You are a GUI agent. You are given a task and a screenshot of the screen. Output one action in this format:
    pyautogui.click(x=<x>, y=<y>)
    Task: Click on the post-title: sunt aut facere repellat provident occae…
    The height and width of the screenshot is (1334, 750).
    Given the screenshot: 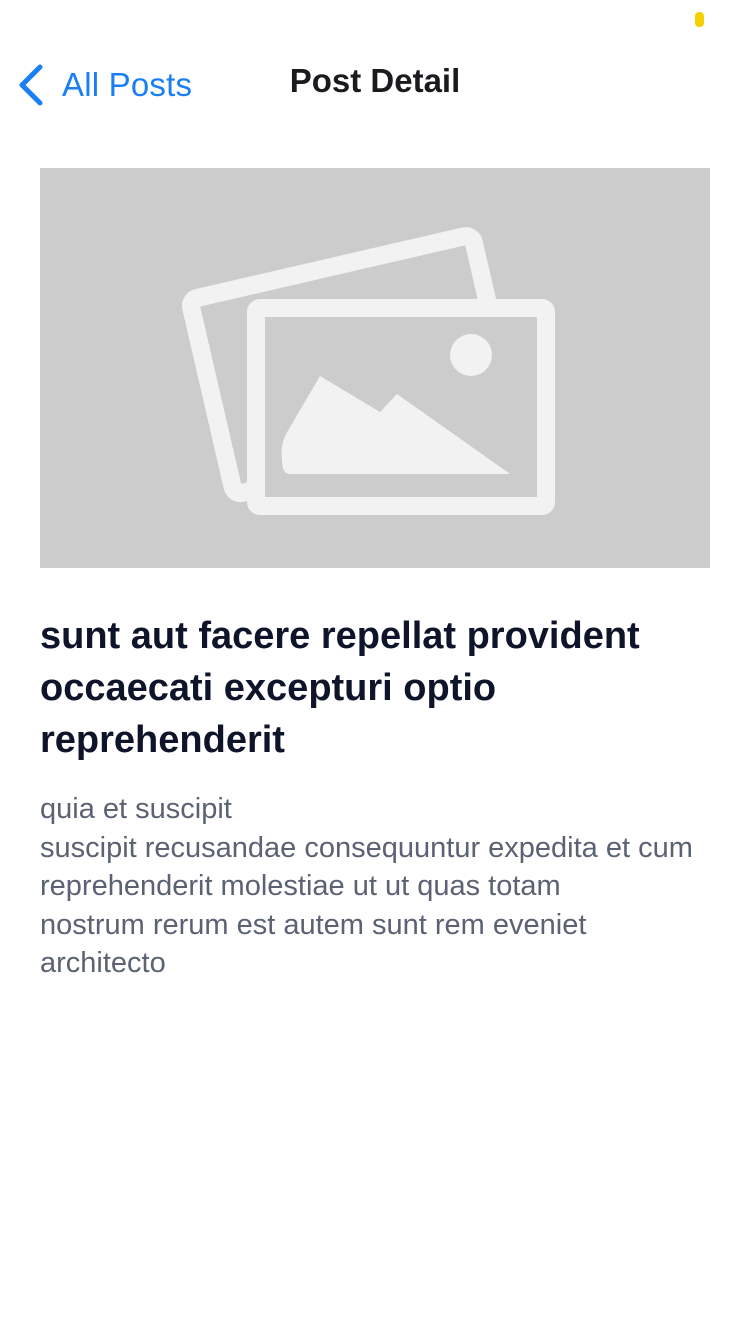 What is the action you would take?
    pyautogui.click(x=340, y=688)
    